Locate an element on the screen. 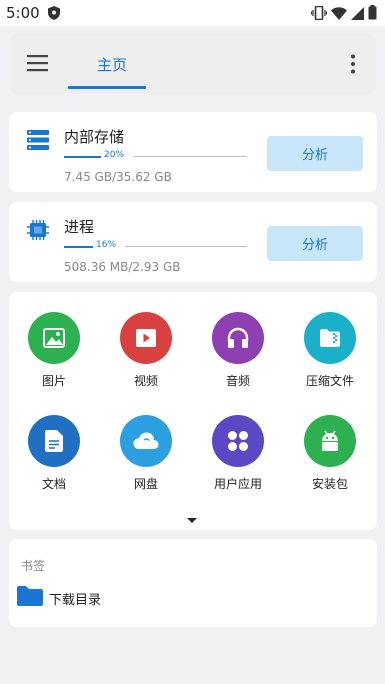 The height and width of the screenshot is (684, 385). category-user-apps: 用户应用 is located at coordinates (238, 460).